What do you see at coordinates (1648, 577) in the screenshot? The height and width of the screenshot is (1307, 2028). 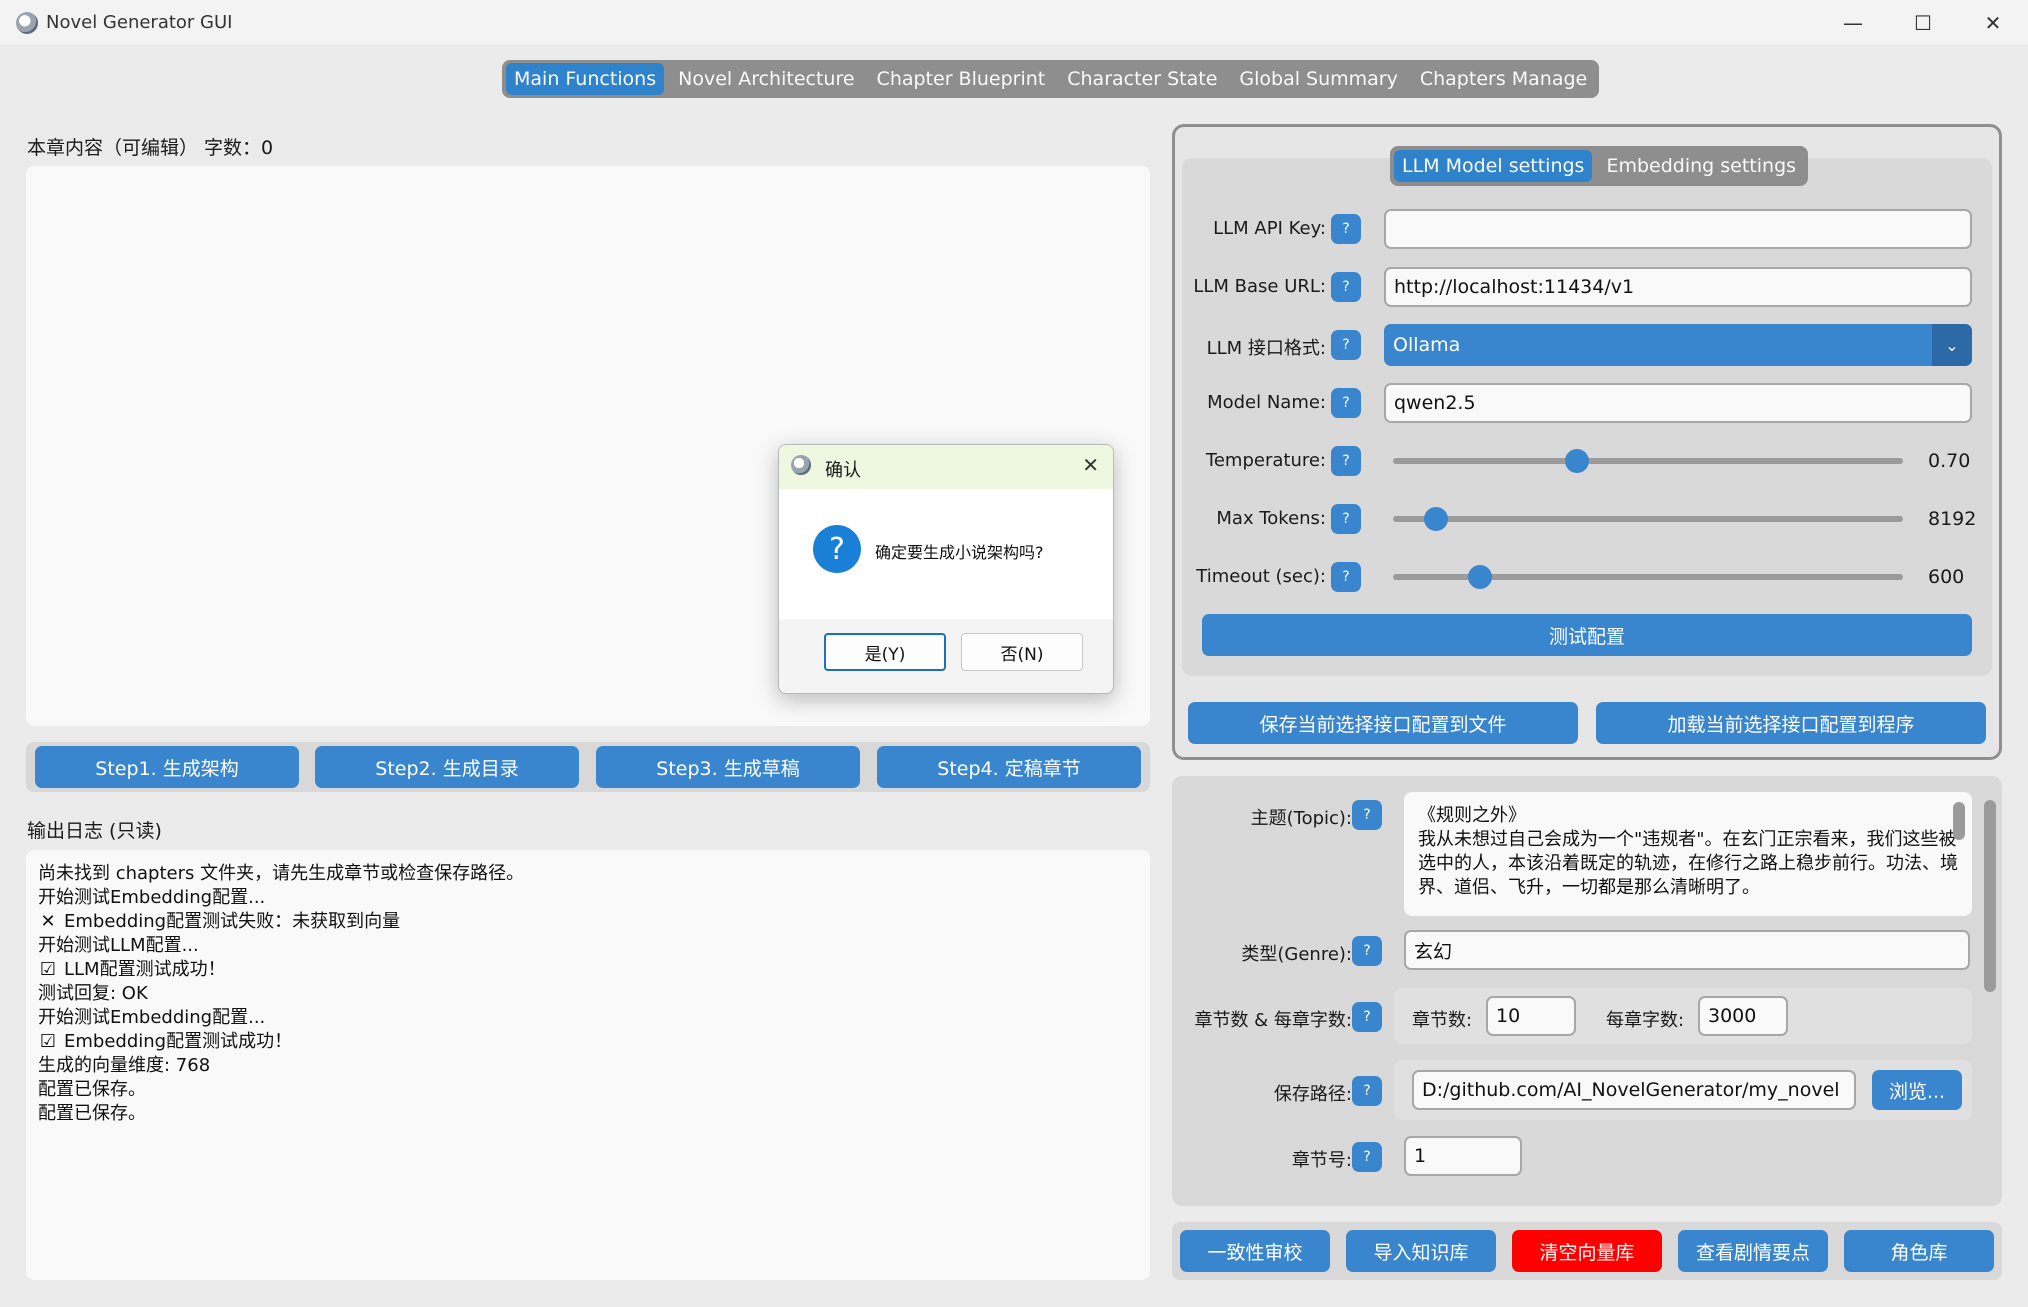 I see `timeout-slider` at bounding box center [1648, 577].